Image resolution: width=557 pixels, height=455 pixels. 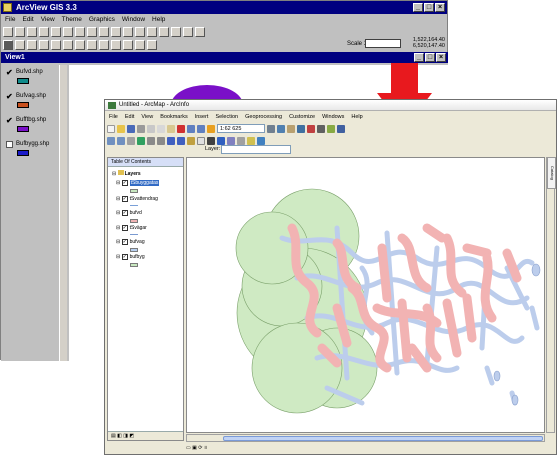 I want to click on map-scale-combo: 1:62 625, so click(x=241, y=128).